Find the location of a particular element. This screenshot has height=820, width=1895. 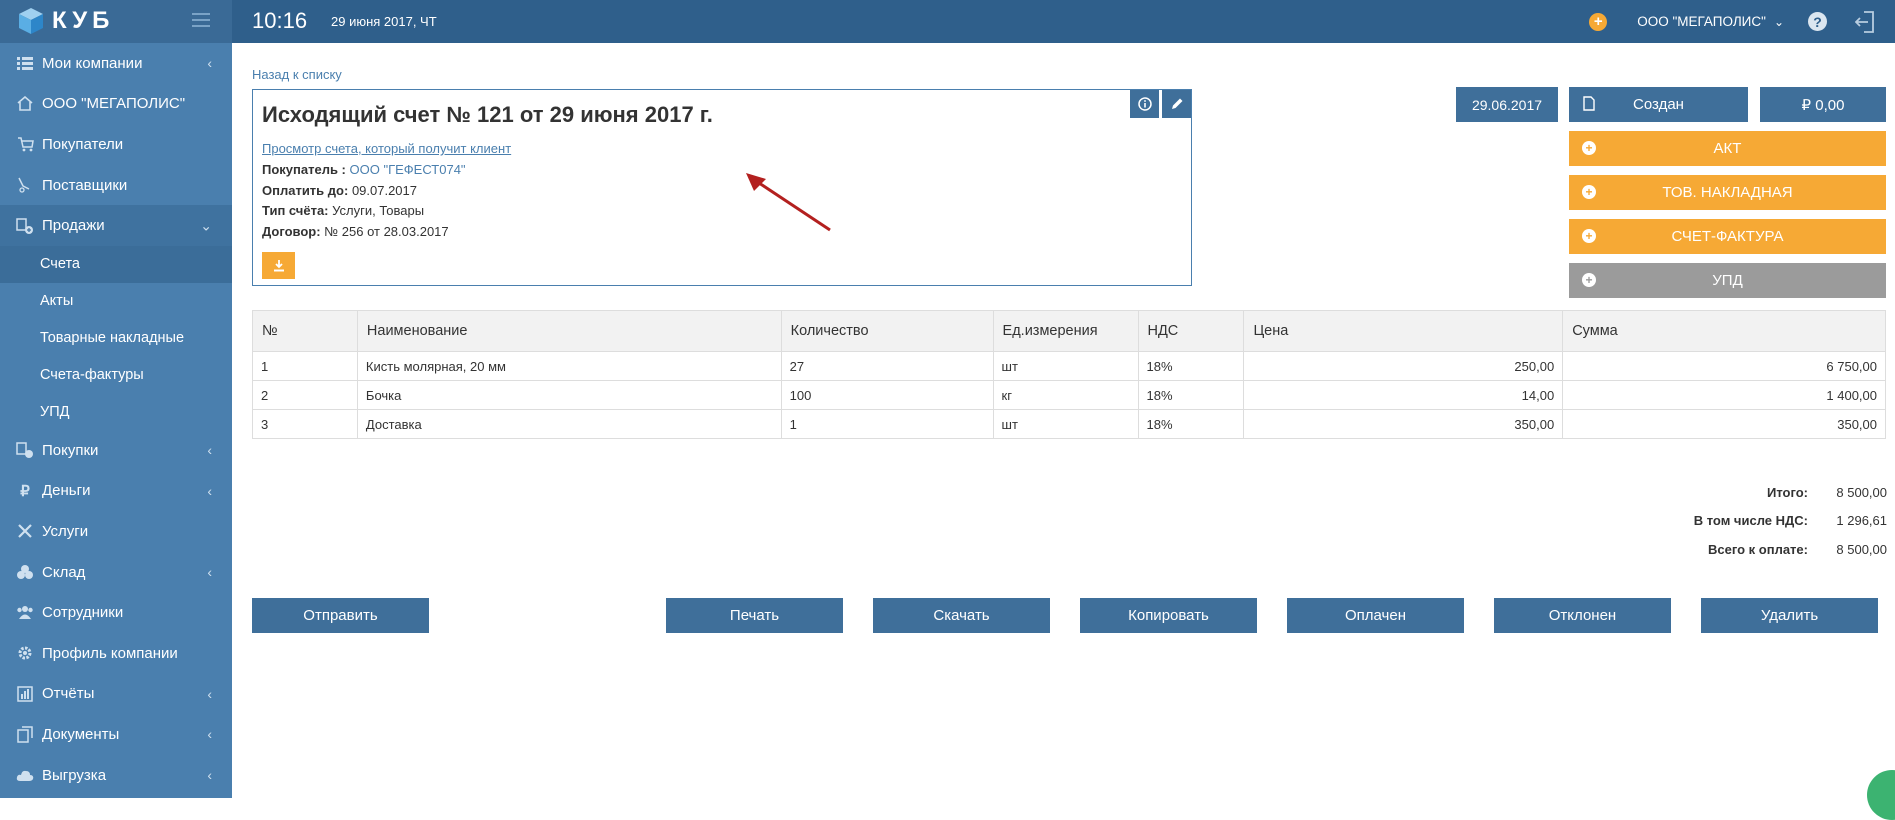

sidebar-item-purchases: Покупки ‹ is located at coordinates (116, 450).